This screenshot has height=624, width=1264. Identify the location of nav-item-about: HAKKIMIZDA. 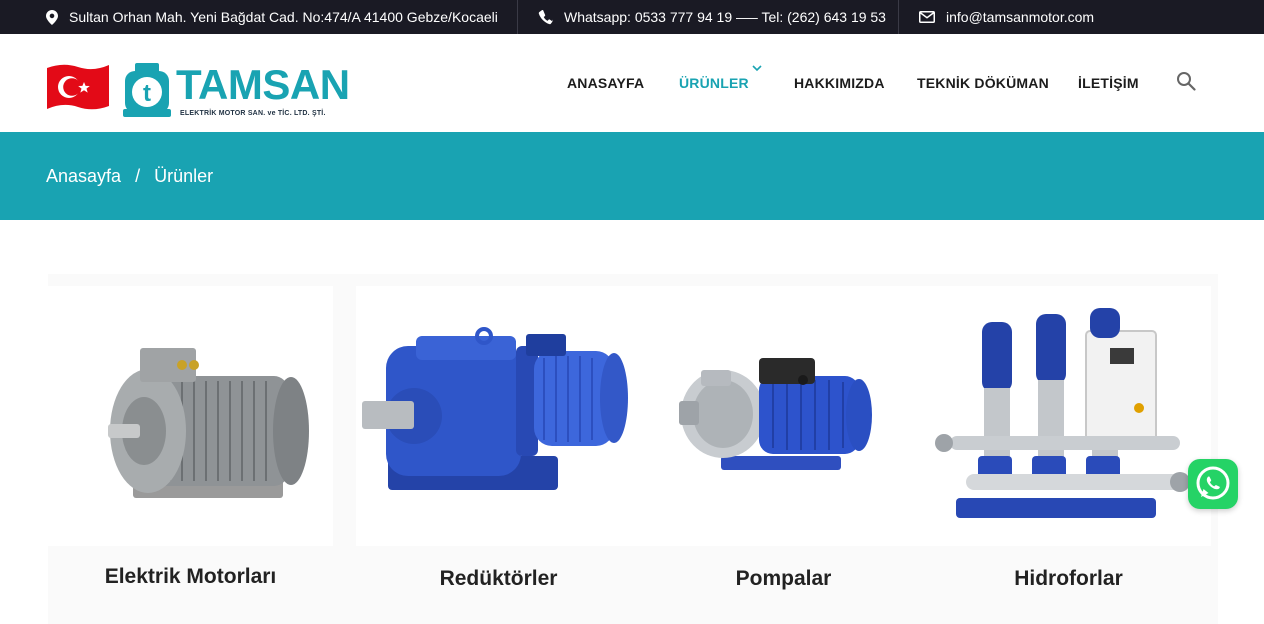
(839, 83).